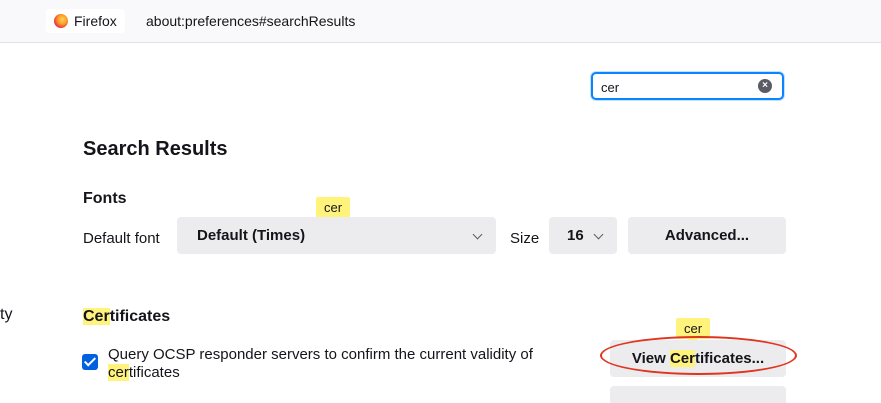  I want to click on url-bar: Firefox about:preferences#searchResults, so click(440, 21).